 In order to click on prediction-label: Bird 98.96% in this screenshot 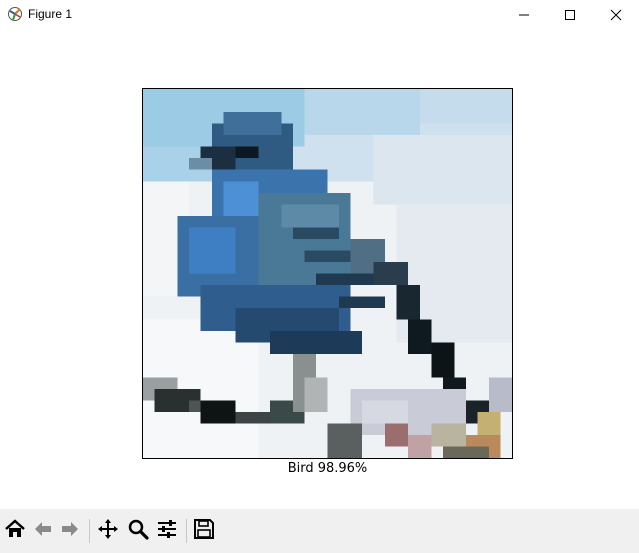, I will do `click(327, 468)`.